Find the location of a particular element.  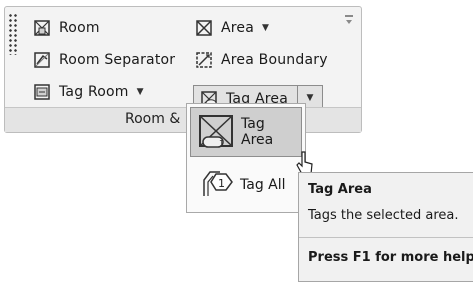

panel-grip-handle is located at coordinates (13, 34).